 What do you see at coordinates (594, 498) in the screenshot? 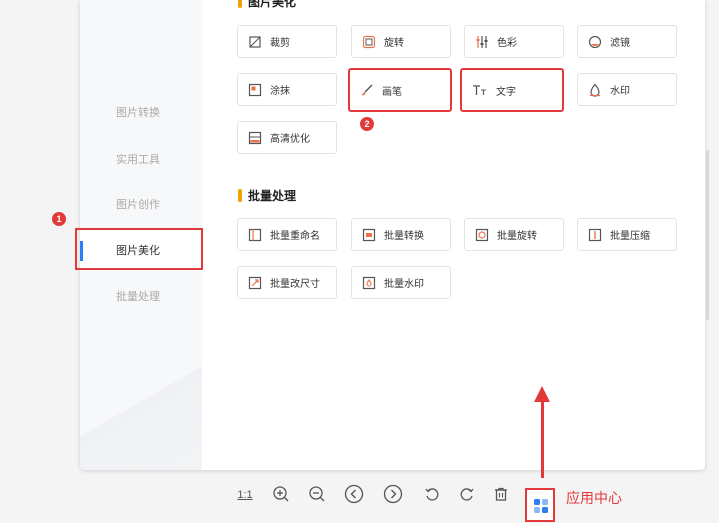
I see `app-center-annotation: 应用中心` at bounding box center [594, 498].